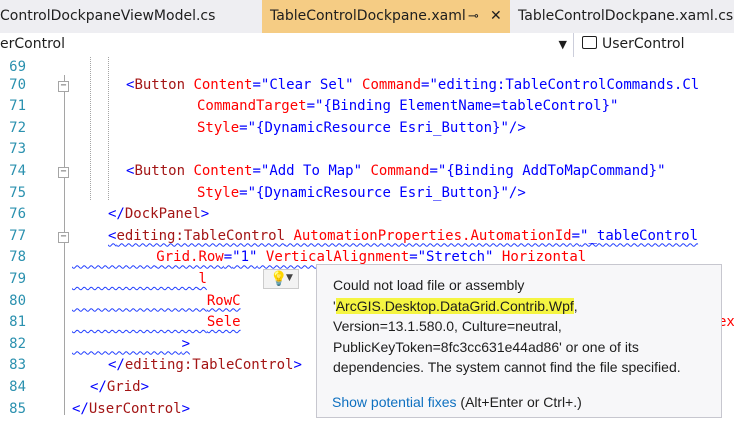 The width and height of the screenshot is (734, 427). I want to click on member-selector-value: UserControl, so click(643, 44).